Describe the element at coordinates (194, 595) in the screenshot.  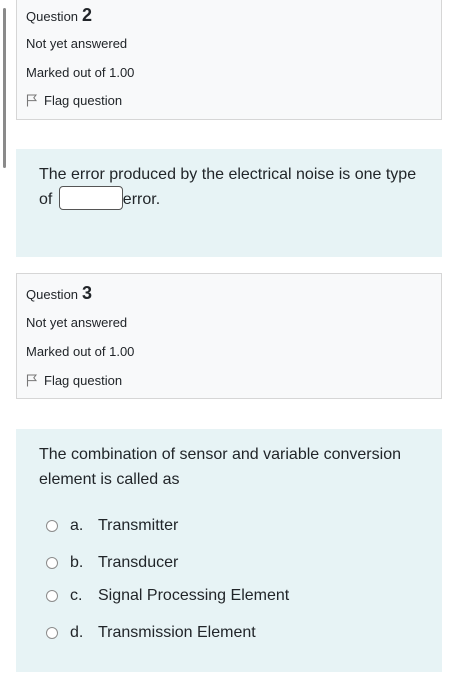
I see `option-label: Signal Processing Element` at that location.